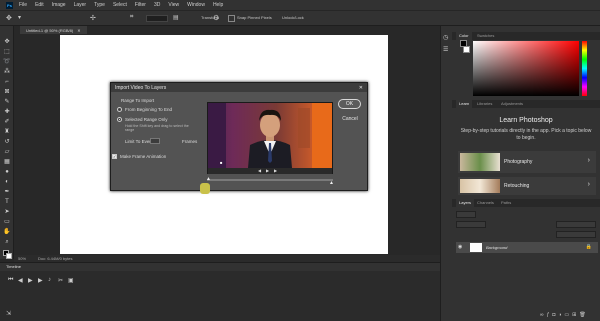  I want to click on limit-input, so click(155, 141).